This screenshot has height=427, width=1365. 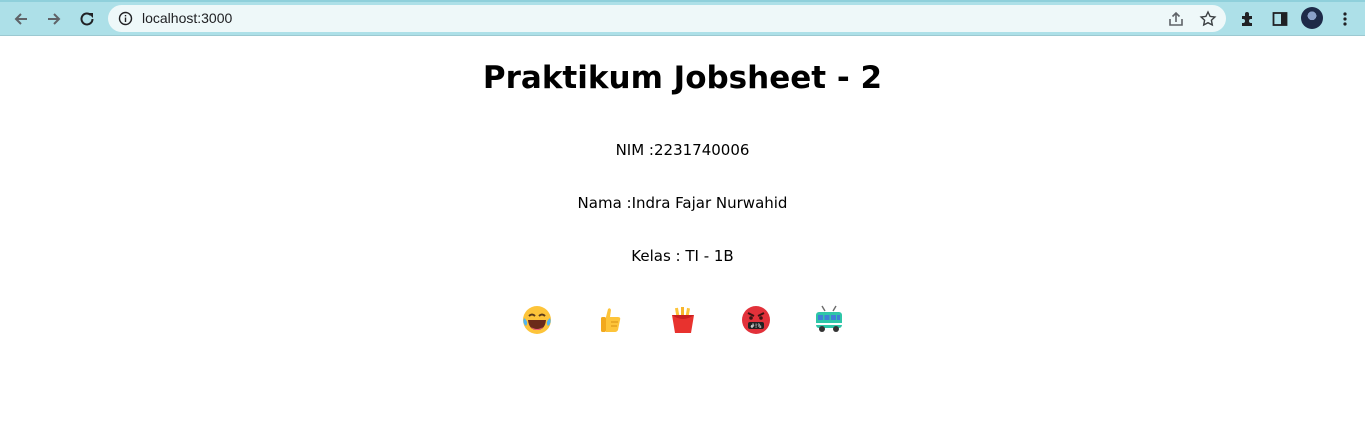 What do you see at coordinates (87, 19) in the screenshot?
I see `reload-icon` at bounding box center [87, 19].